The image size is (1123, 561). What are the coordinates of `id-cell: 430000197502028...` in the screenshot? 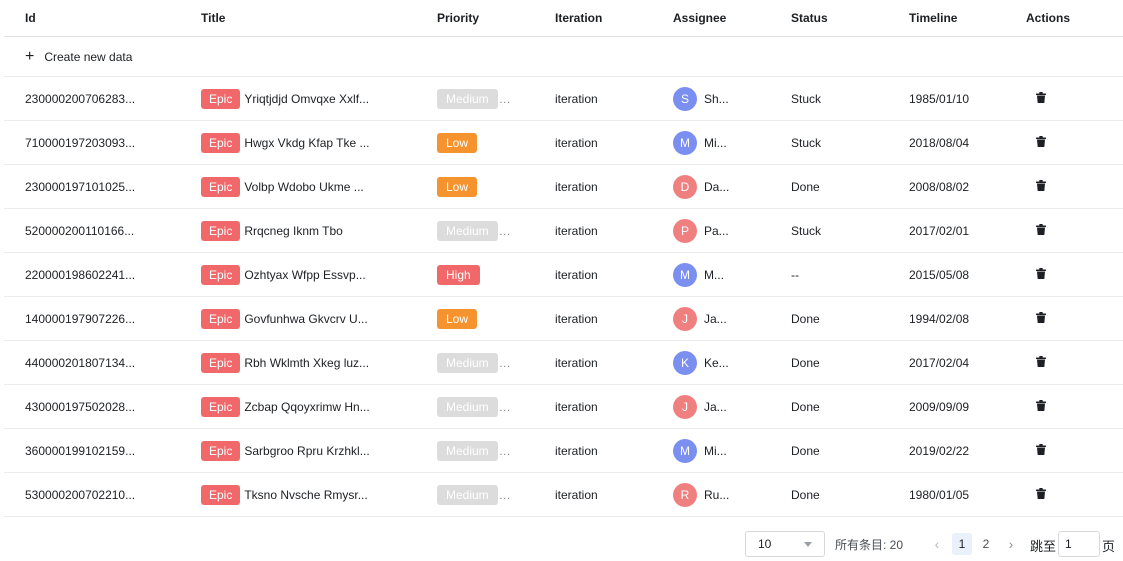 It's located at (85, 406).